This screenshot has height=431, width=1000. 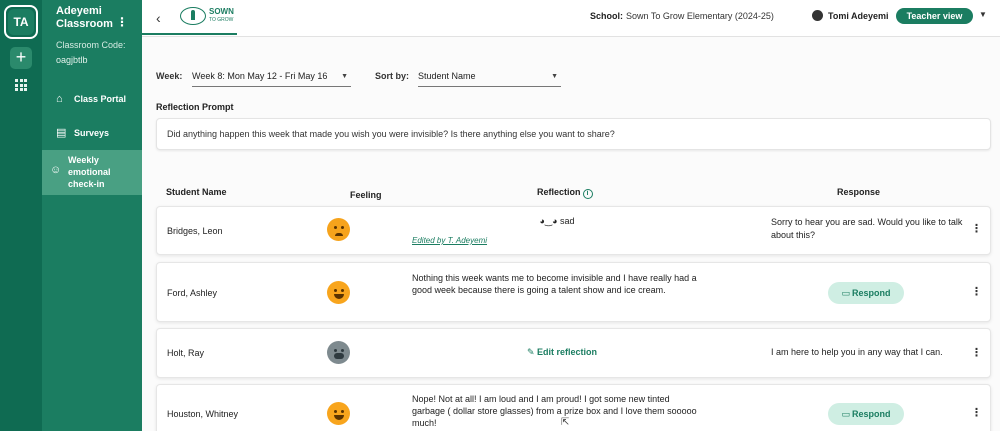 What do you see at coordinates (338, 229) in the screenshot?
I see `sad-face-icon` at bounding box center [338, 229].